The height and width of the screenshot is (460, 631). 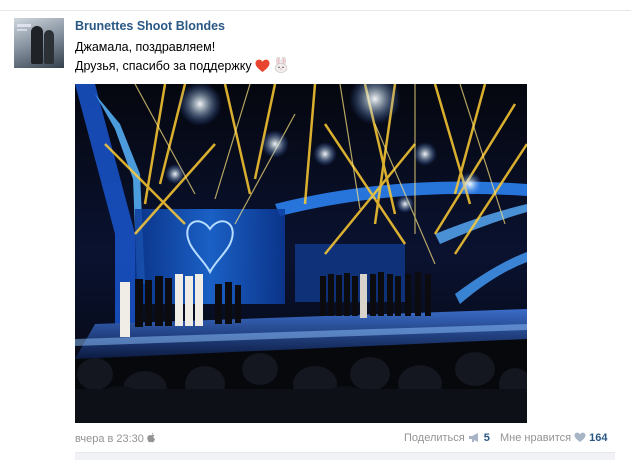 I want to click on like-button: Мне нравится 164, so click(x=553, y=439).